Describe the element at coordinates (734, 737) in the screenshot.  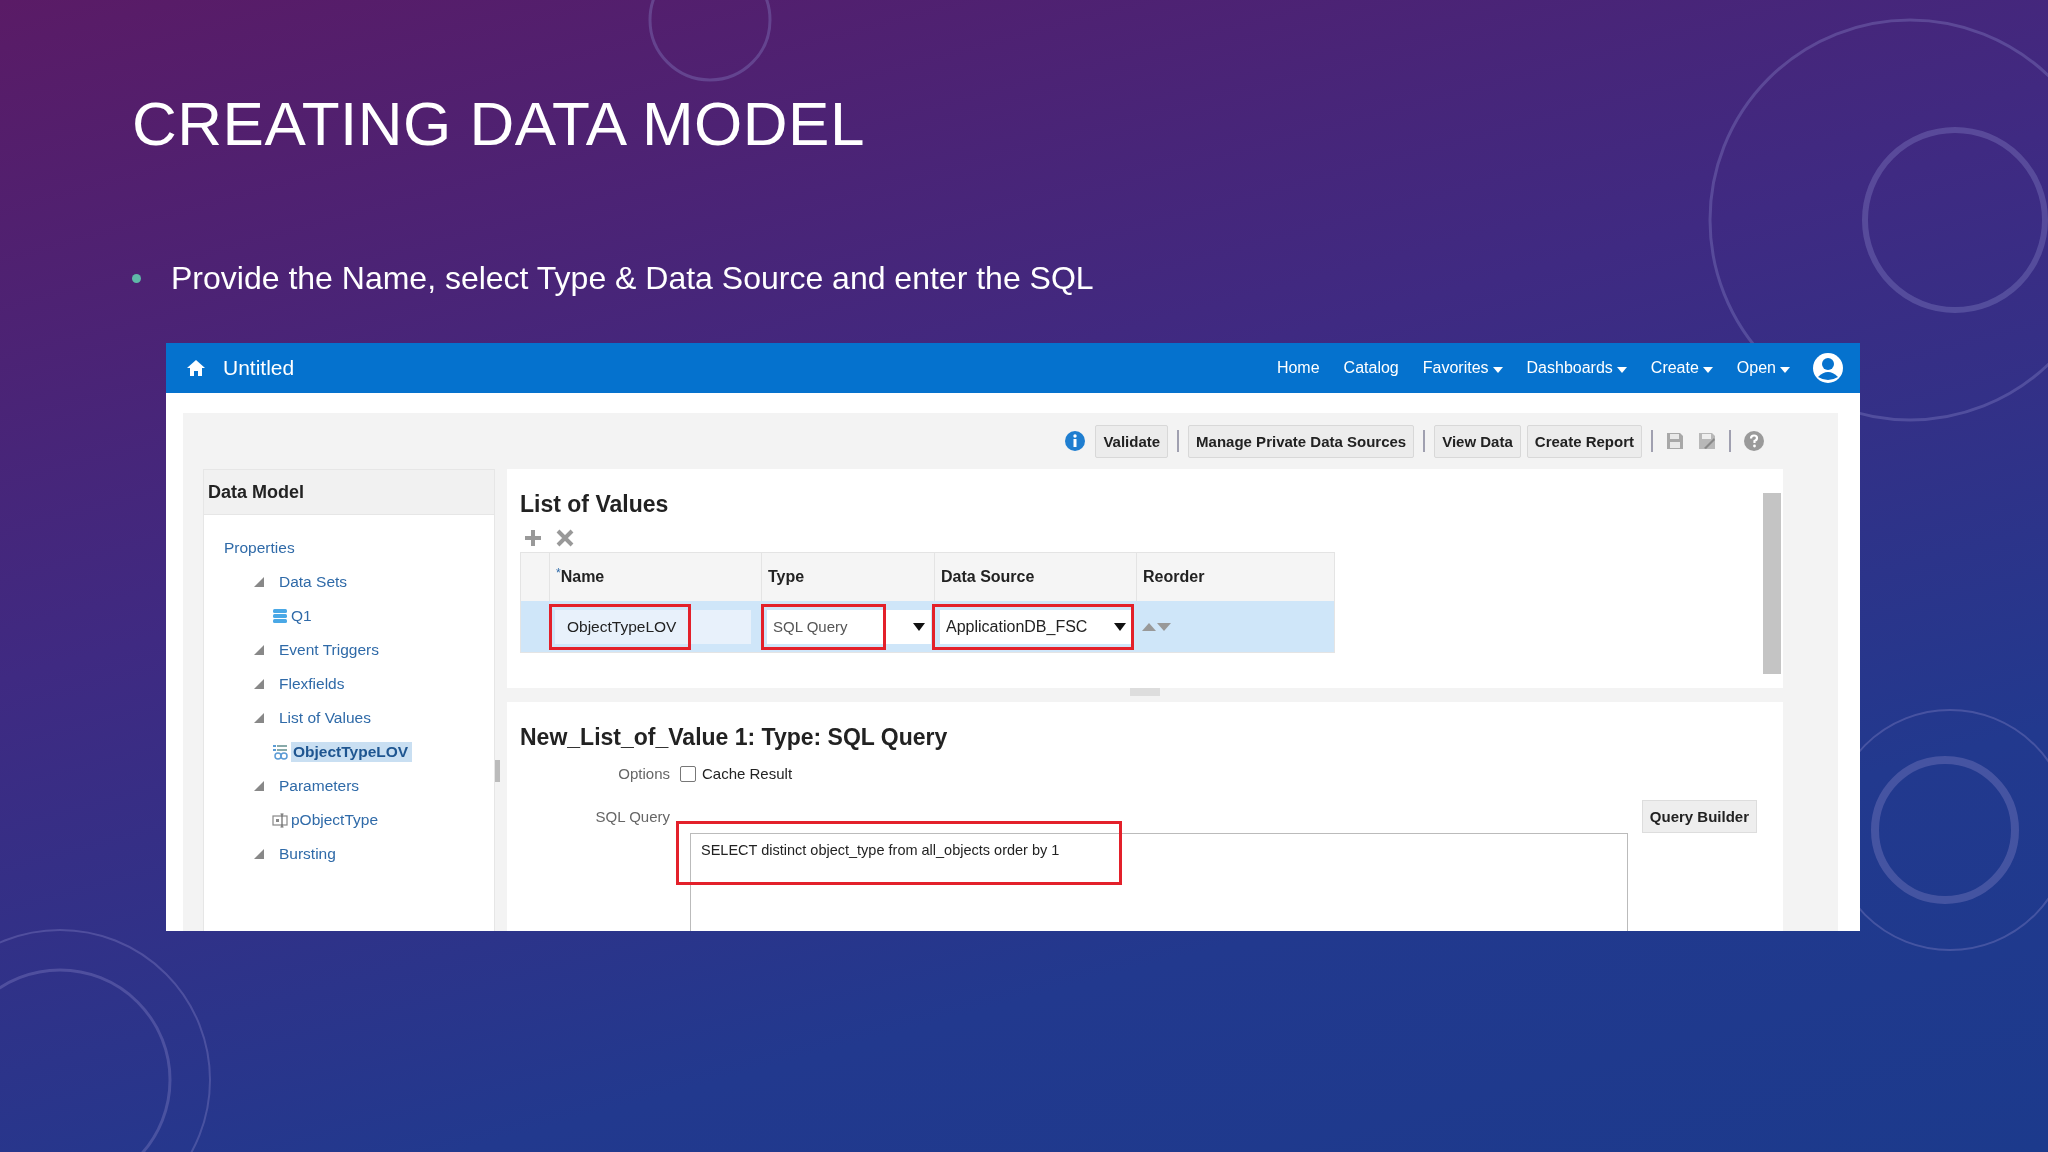
I see `section-title: New_List_of_Value 1: Type: SQL Query` at that location.